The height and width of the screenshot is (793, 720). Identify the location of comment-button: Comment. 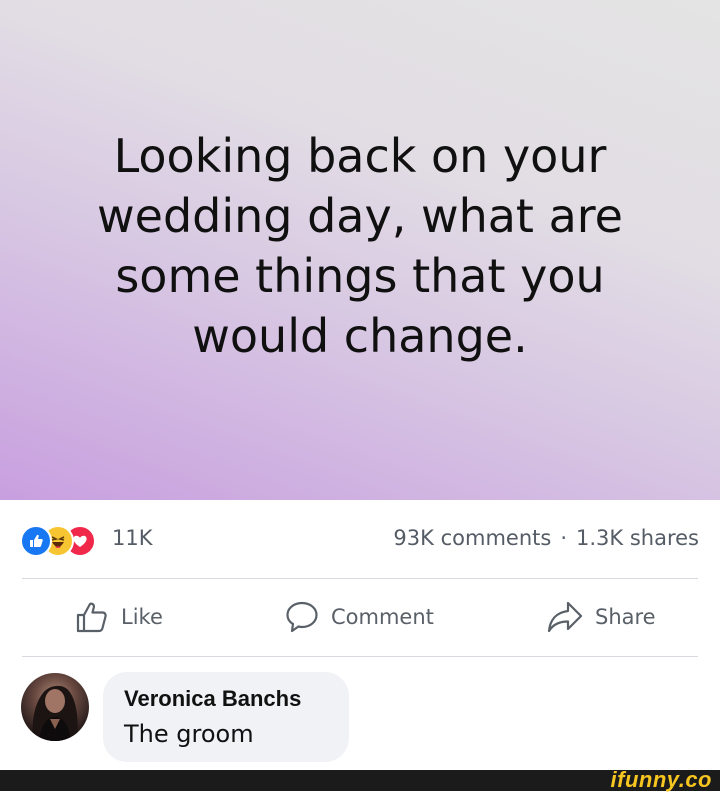
(359, 617).